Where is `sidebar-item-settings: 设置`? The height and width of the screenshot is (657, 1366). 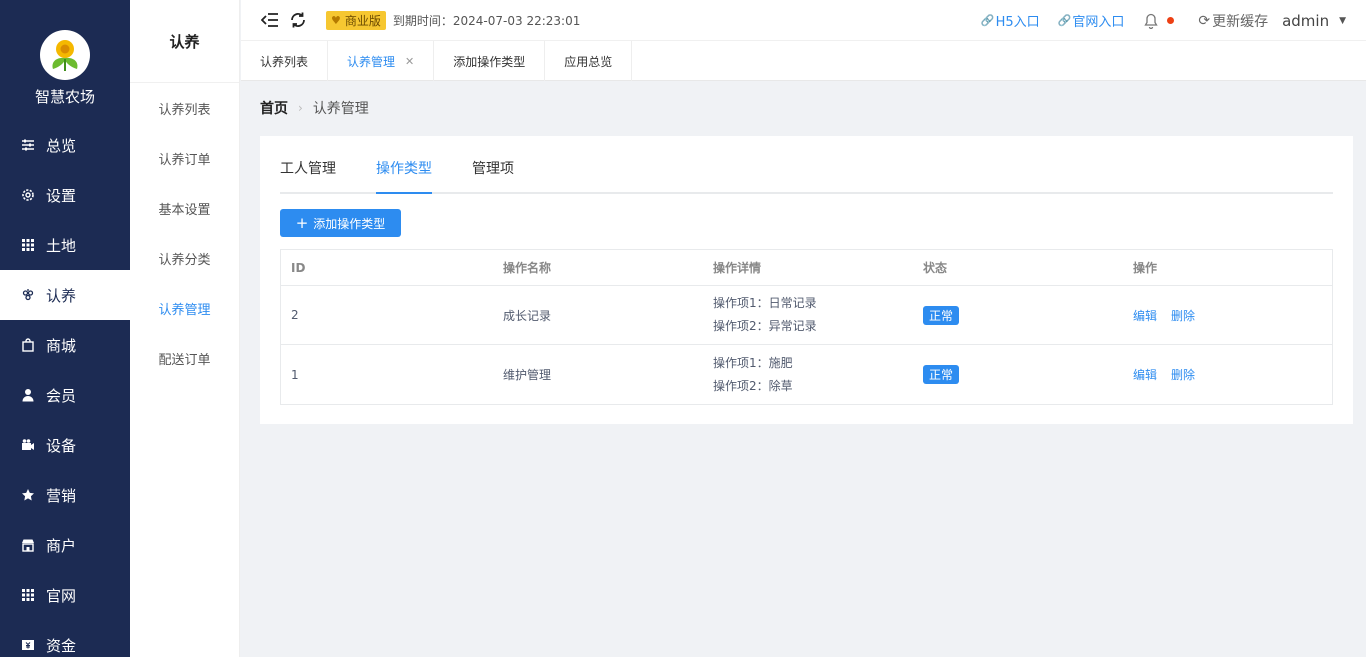 sidebar-item-settings: 设置 is located at coordinates (65, 195).